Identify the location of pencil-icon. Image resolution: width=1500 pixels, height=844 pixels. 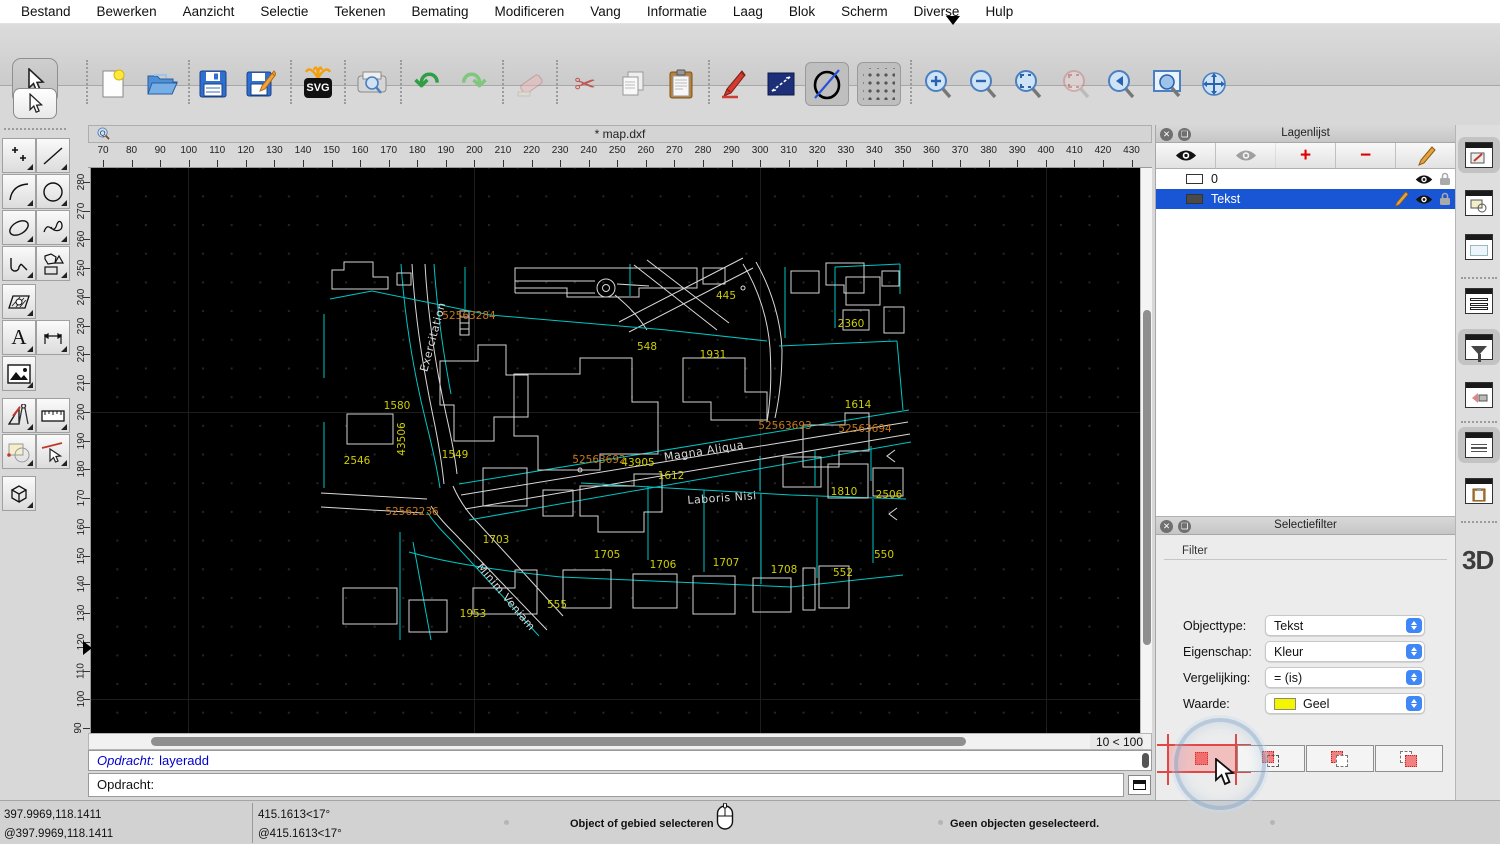
(1401, 199).